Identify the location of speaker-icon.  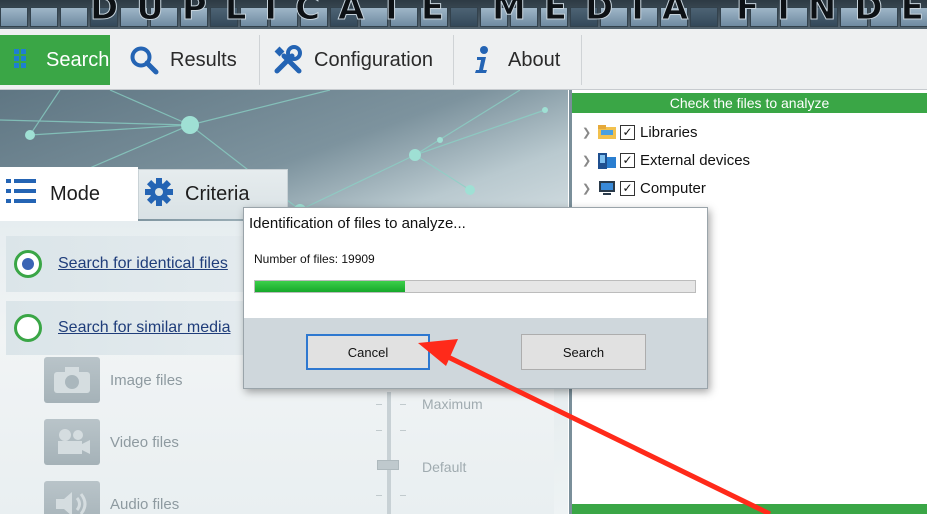
(72, 497).